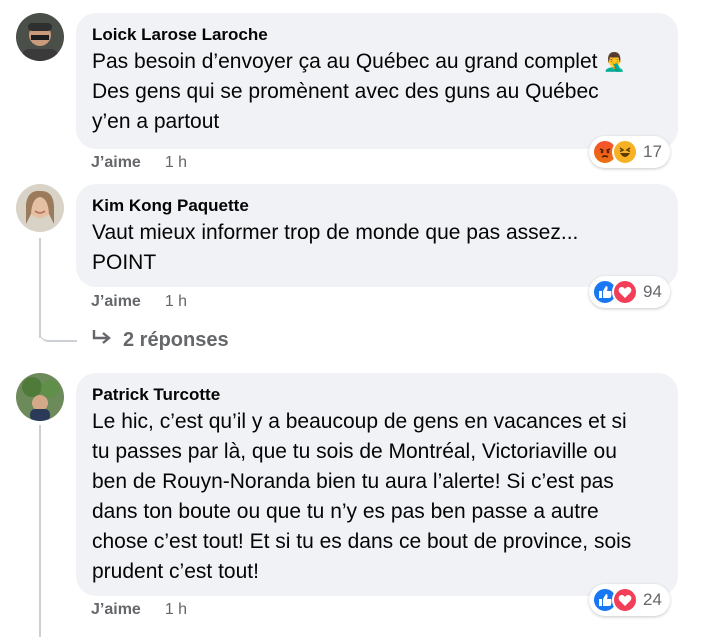 Image resolution: width=712 pixels, height=637 pixels. I want to click on thread-curve, so click(58, 331).